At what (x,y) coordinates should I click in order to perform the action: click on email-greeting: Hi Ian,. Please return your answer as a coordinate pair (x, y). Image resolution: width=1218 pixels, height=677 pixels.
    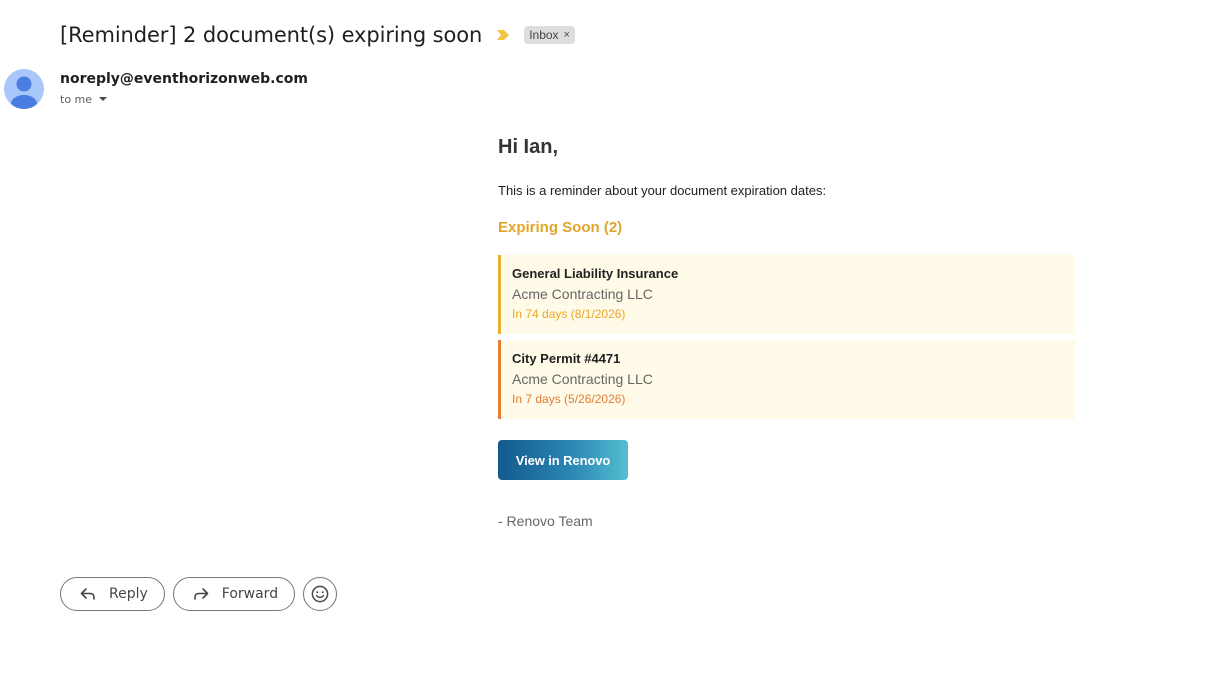
    Looking at the image, I should click on (528, 147).